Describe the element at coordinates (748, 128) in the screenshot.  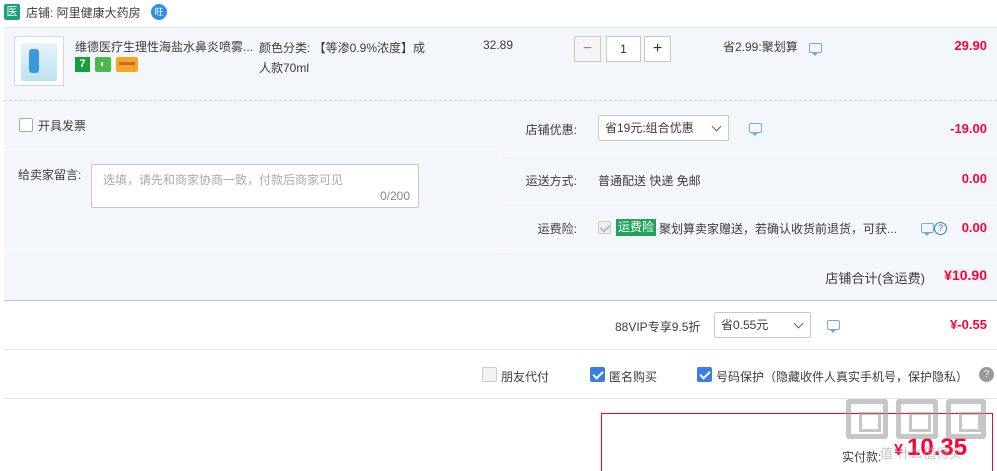
I see `store-discount-row: 店铺优惠: 省19元:组合优惠 -19.00` at that location.